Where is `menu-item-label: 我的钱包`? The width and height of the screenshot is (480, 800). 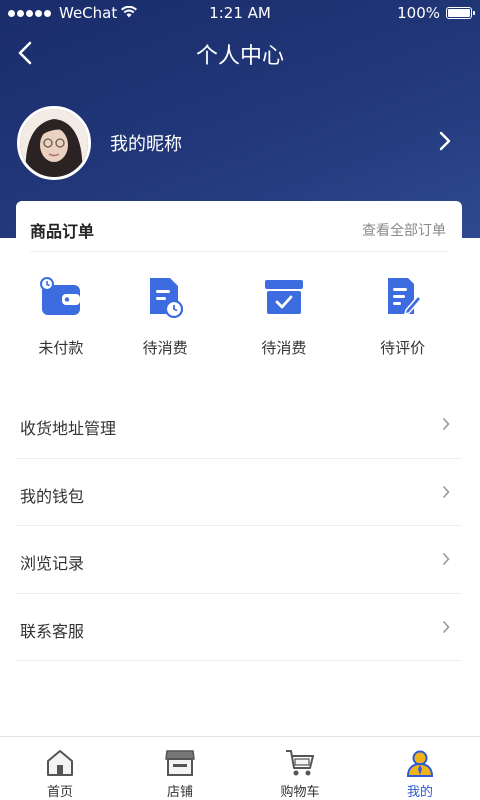
menu-item-label: 我的钱包 is located at coordinates (52, 496).